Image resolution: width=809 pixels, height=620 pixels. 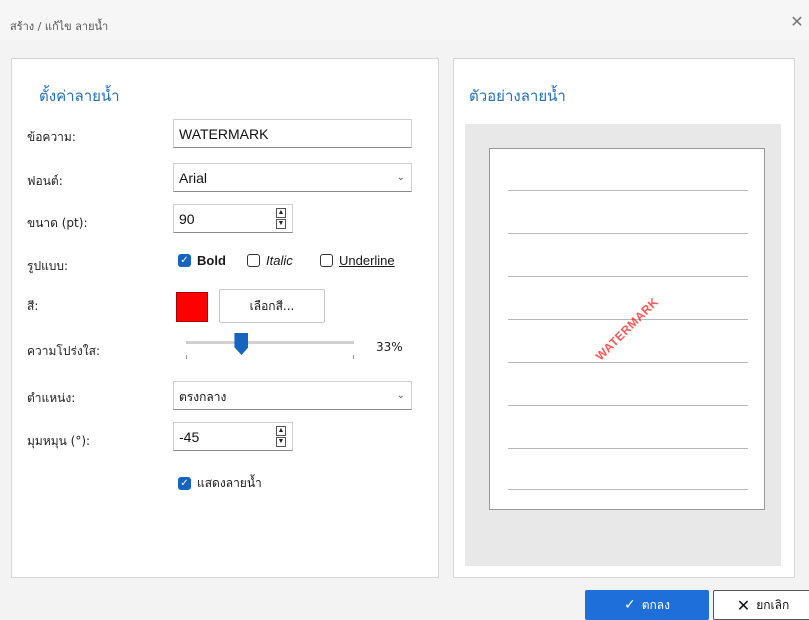 I want to click on size-label: ขนาด (pt):, so click(x=57, y=223).